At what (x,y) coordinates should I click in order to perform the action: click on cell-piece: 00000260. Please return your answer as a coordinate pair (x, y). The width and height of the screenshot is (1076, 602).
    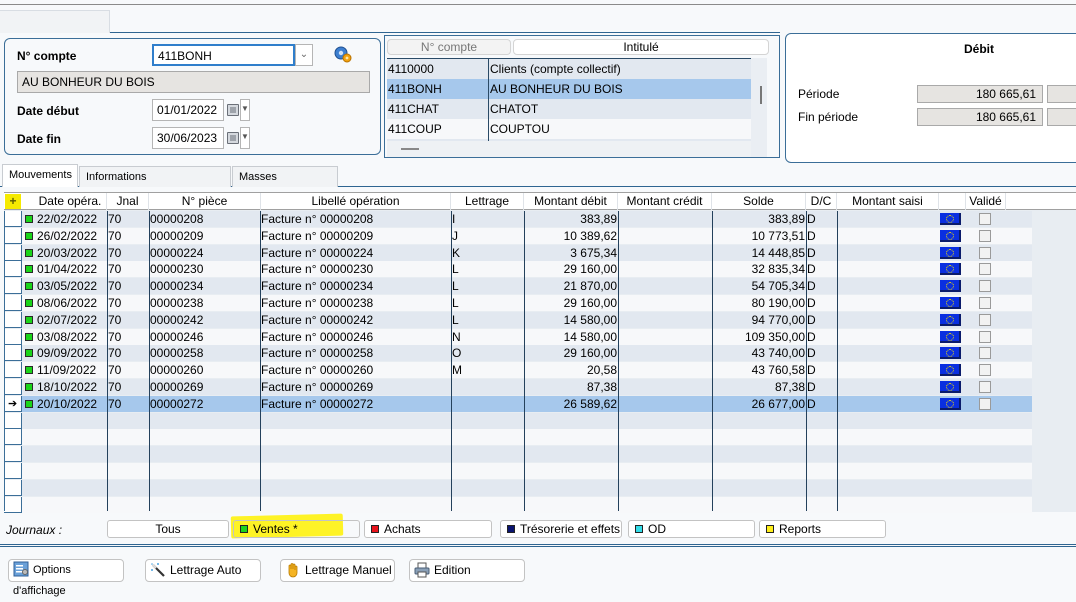
    Looking at the image, I should click on (205, 370).